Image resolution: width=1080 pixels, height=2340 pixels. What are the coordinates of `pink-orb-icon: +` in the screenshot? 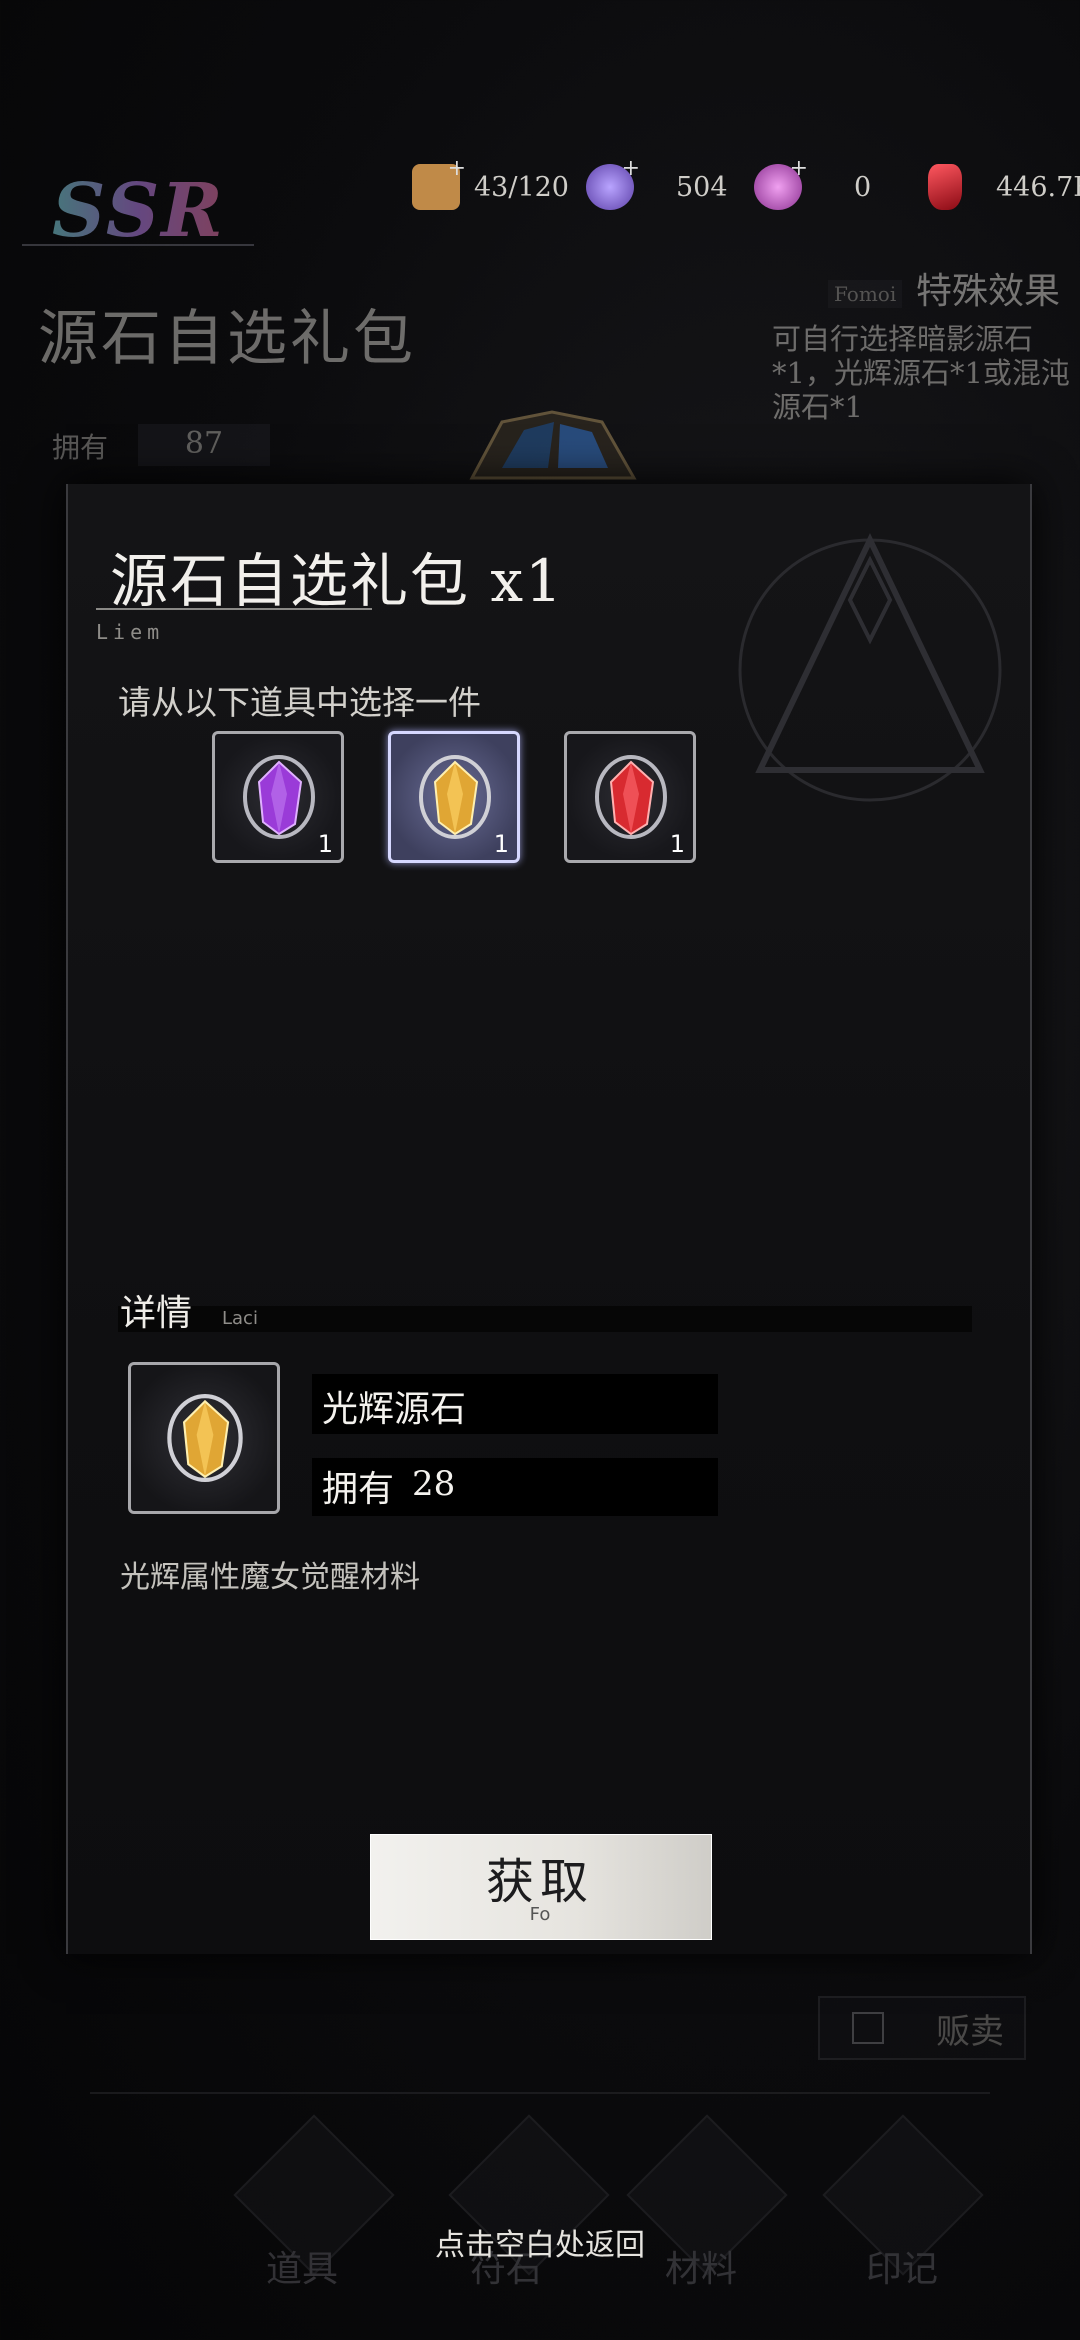 It's located at (781, 183).